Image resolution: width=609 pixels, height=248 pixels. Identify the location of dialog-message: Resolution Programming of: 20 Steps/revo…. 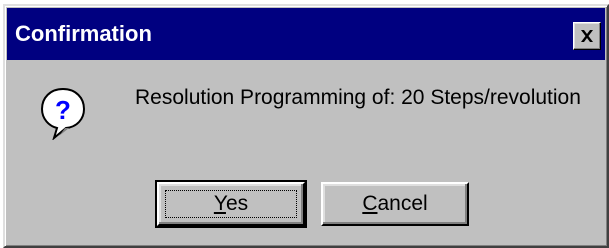
(358, 97).